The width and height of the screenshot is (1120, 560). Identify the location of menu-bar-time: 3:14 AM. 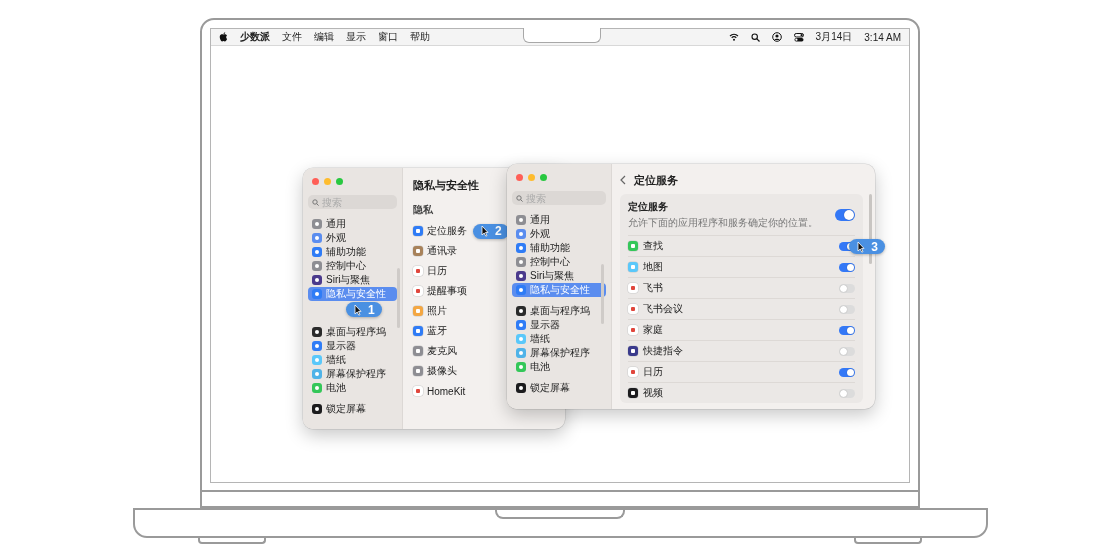
(882, 37).